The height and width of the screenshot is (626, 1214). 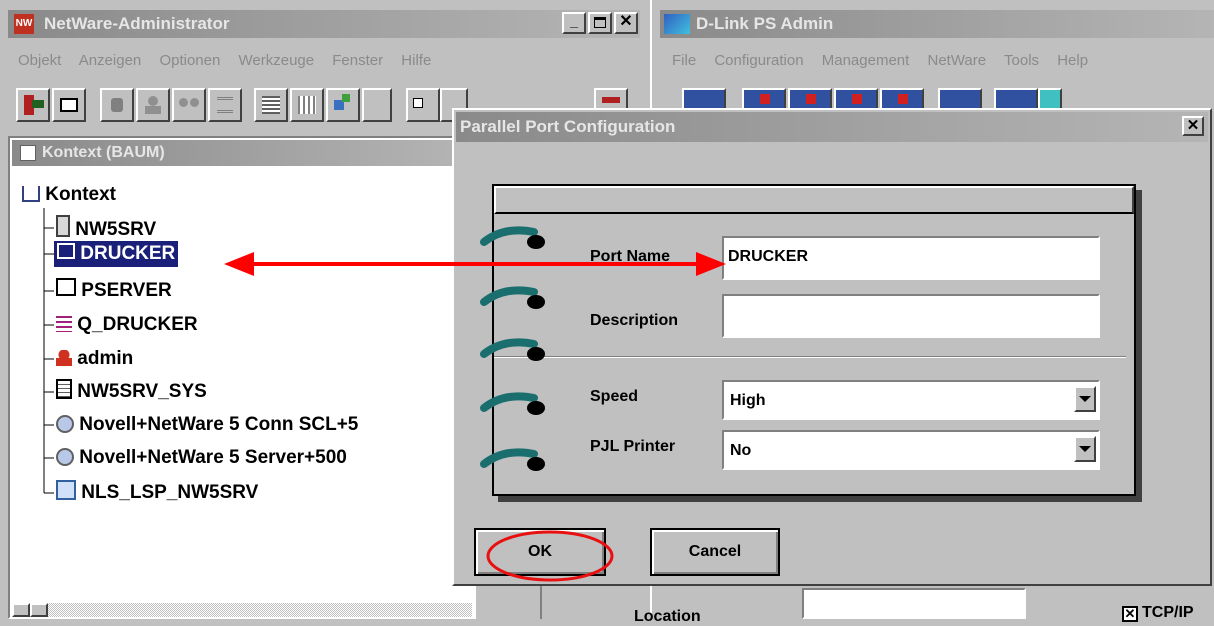 I want to click on queue-tool-icon, so click(x=225, y=105).